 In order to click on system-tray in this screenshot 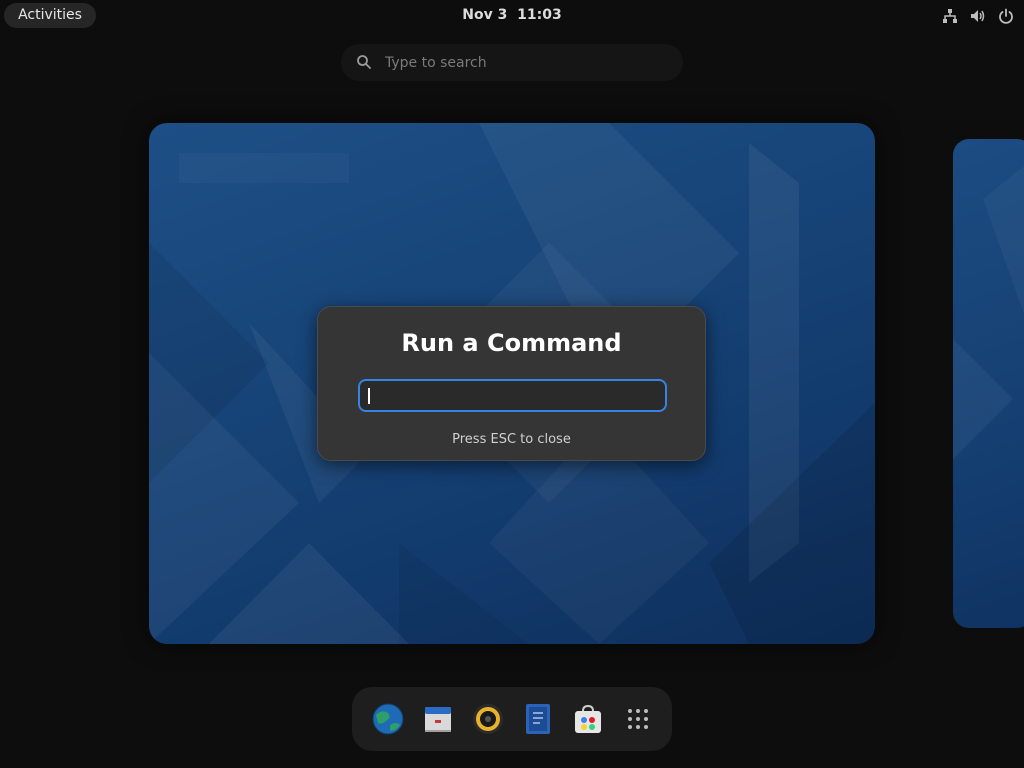, I will do `click(978, 16)`.